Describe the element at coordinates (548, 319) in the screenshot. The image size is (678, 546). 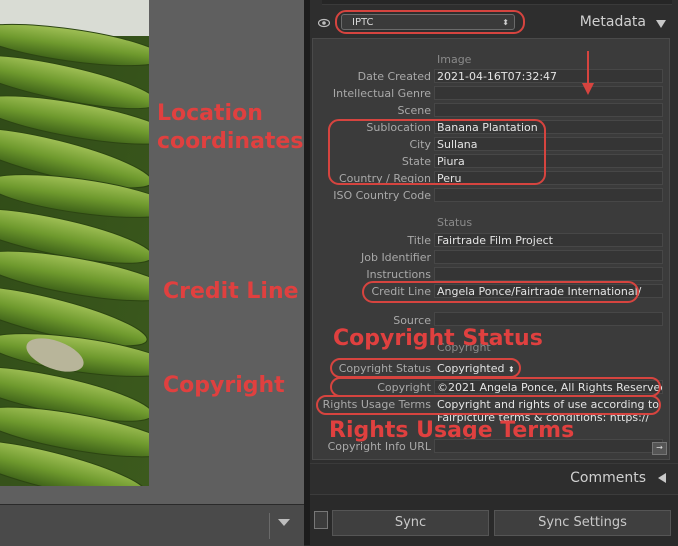
I see `field-source` at that location.